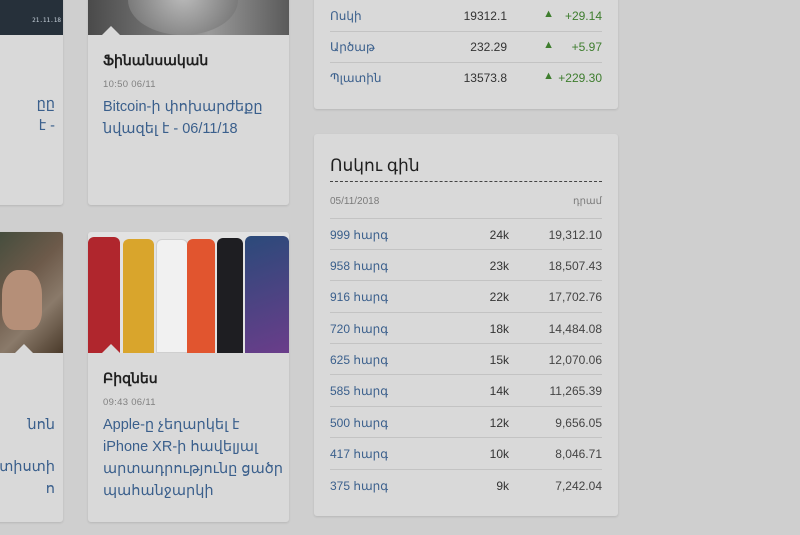 This screenshot has height=535, width=800. What do you see at coordinates (104, 295) in the screenshot?
I see `phone-red` at bounding box center [104, 295].